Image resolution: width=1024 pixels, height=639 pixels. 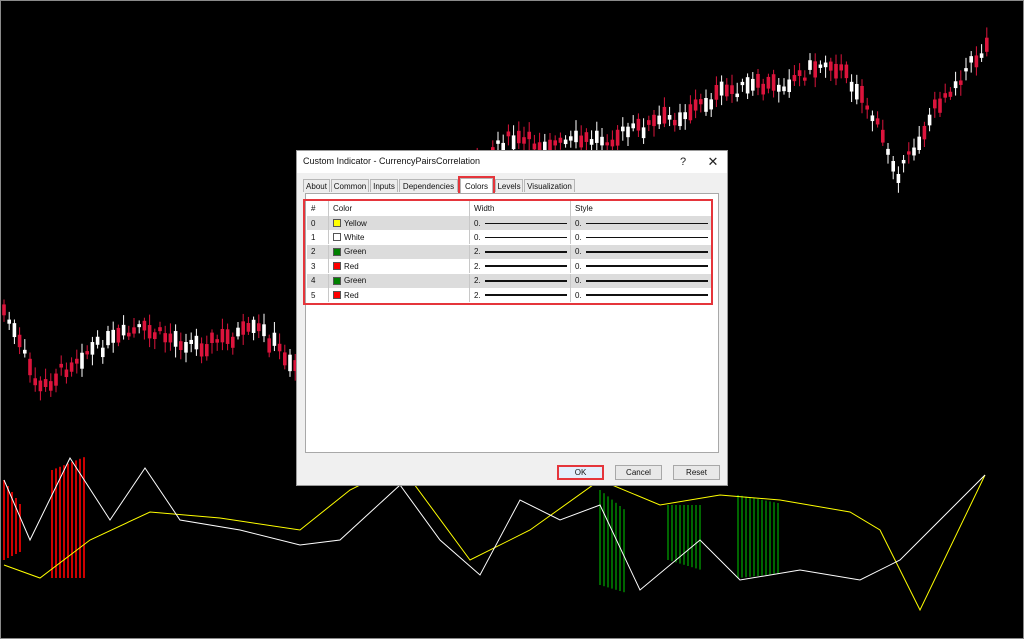 What do you see at coordinates (318, 266) in the screenshot?
I see `row-index: 3` at bounding box center [318, 266].